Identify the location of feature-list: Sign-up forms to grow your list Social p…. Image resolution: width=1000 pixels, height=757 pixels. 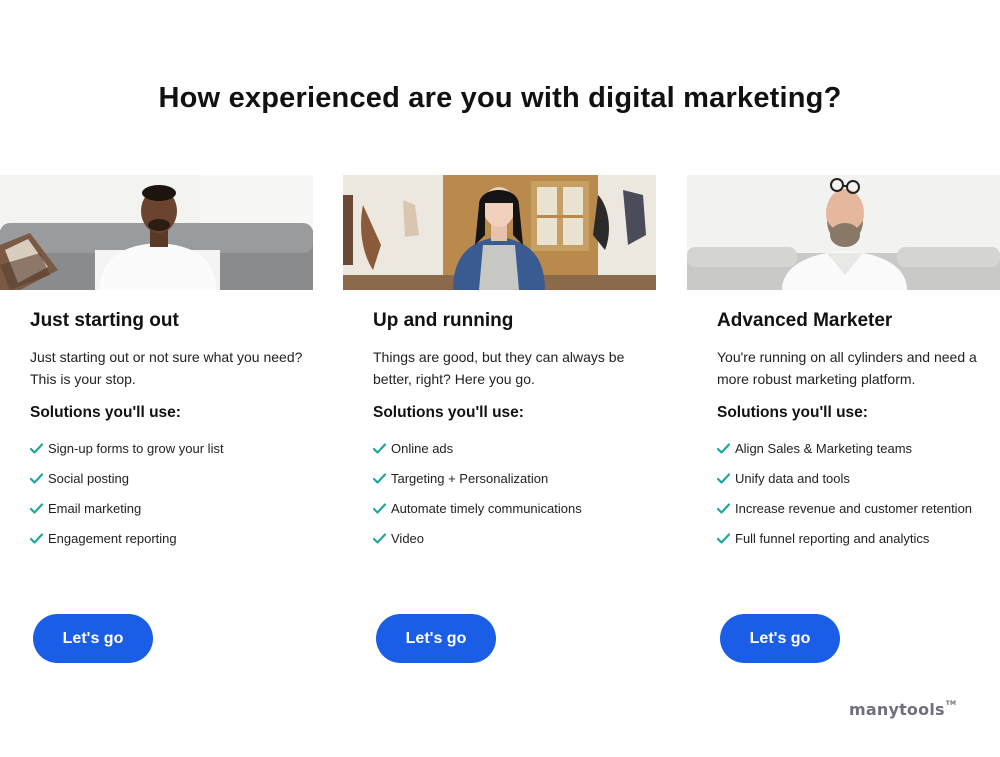
(170, 493).